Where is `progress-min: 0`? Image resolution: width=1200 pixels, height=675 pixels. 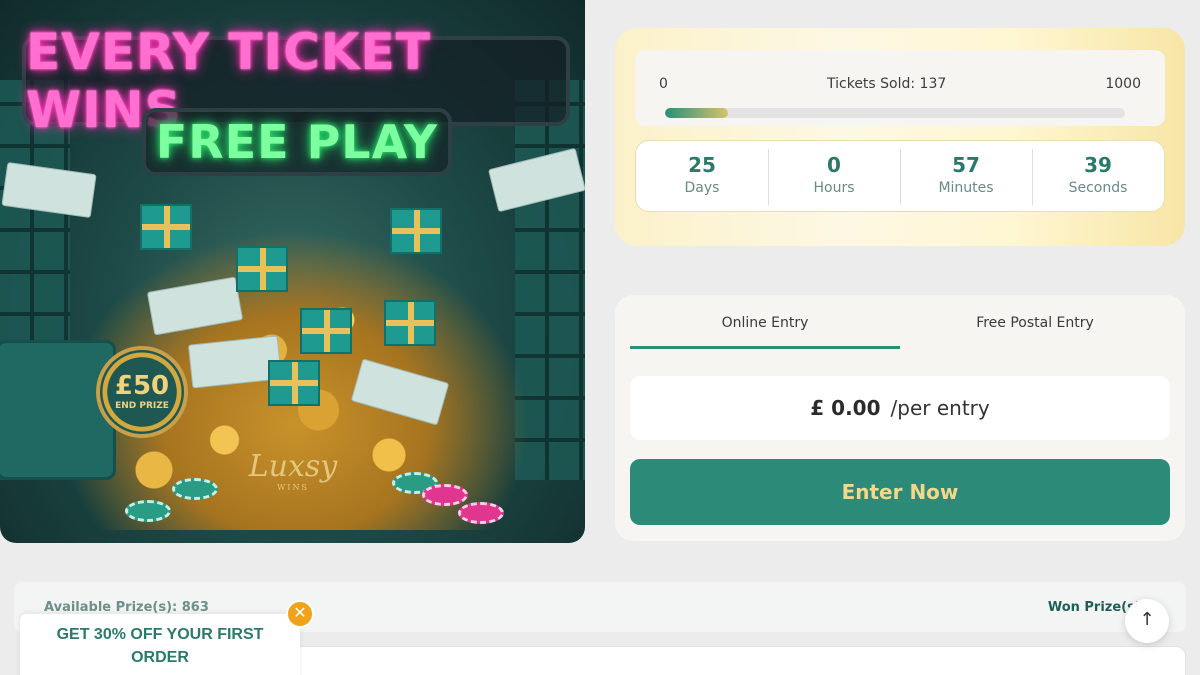 progress-min: 0 is located at coordinates (663, 84).